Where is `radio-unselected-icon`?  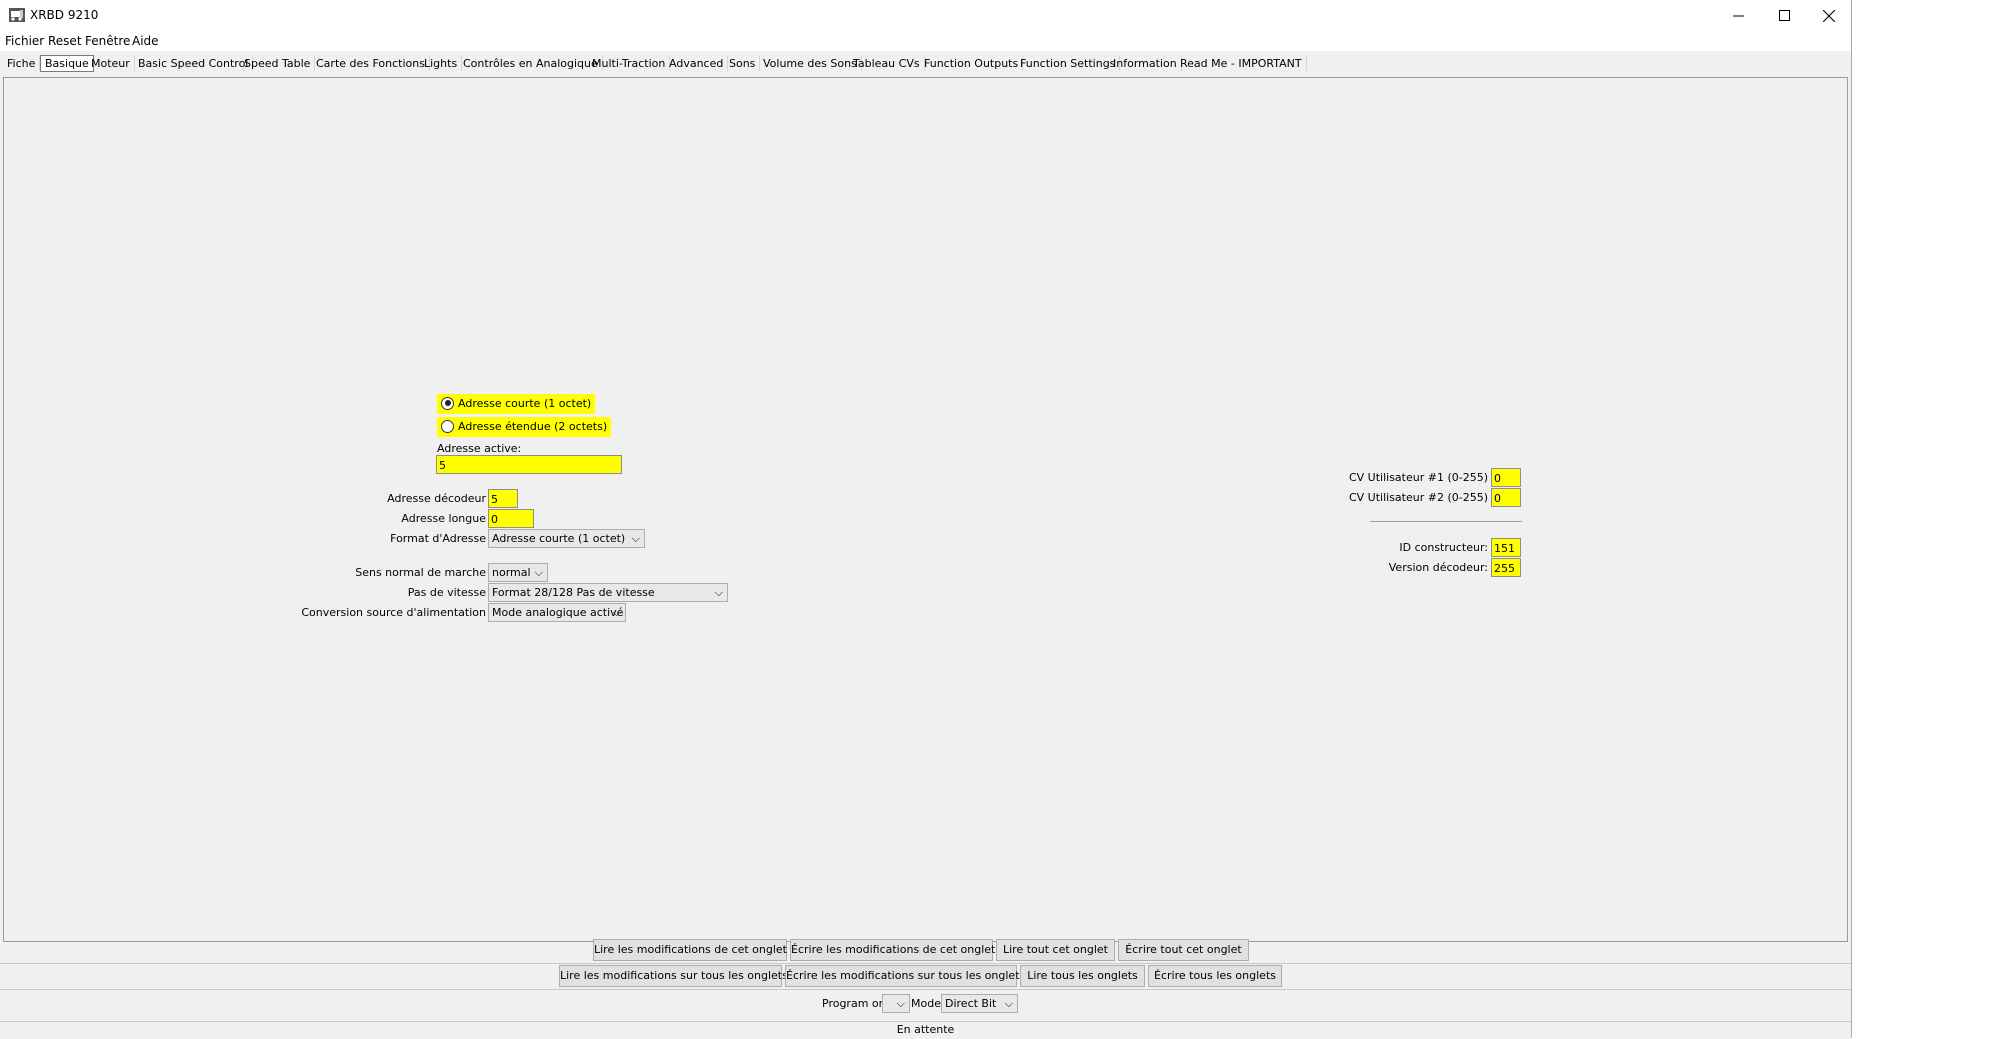
radio-unselected-icon is located at coordinates (447, 426).